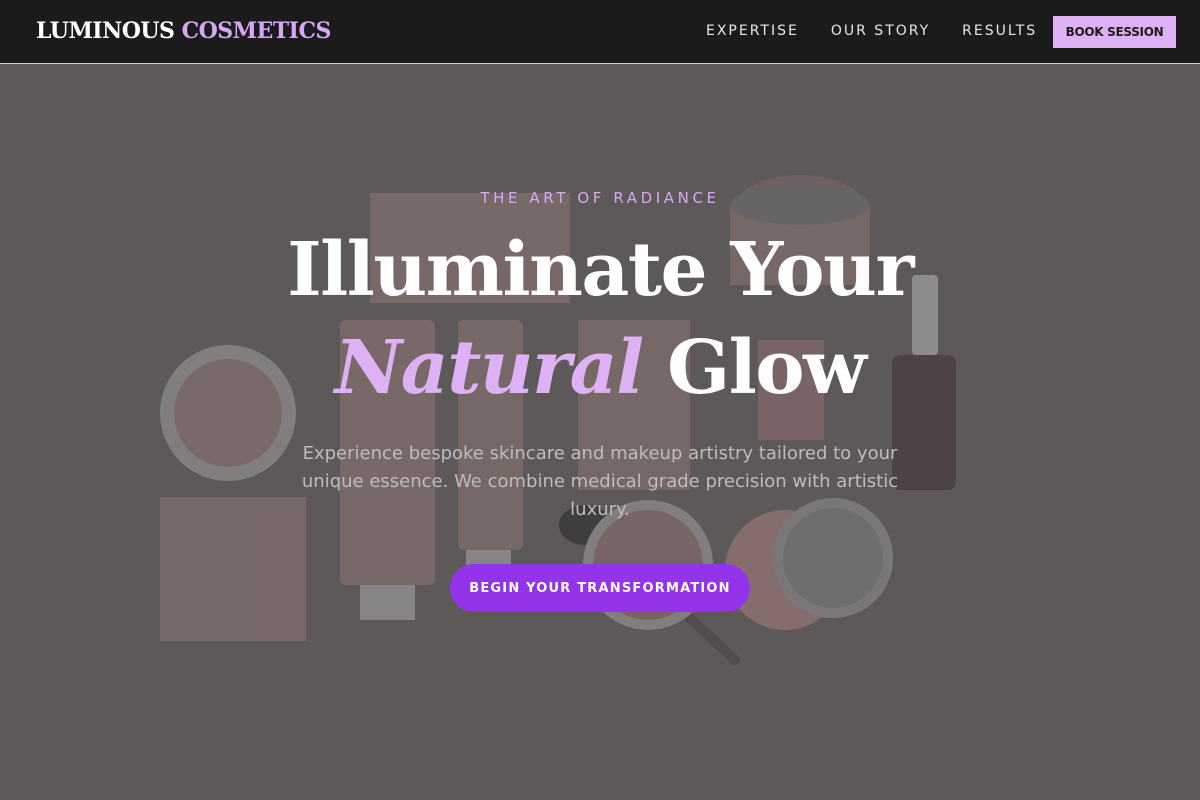 The width and height of the screenshot is (1200, 800). What do you see at coordinates (600, 270) in the screenshot?
I see `headline-line1: Illuminate Your` at bounding box center [600, 270].